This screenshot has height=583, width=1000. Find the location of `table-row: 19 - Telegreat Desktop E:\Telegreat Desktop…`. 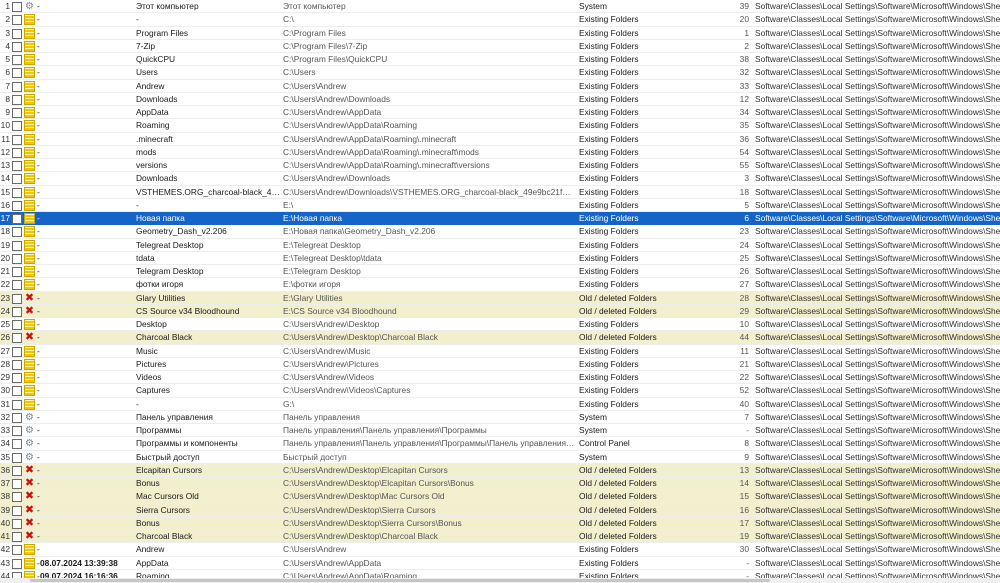

table-row: 19 - Telegreat Desktop E:\Telegreat Desktop… is located at coordinates (500, 245).